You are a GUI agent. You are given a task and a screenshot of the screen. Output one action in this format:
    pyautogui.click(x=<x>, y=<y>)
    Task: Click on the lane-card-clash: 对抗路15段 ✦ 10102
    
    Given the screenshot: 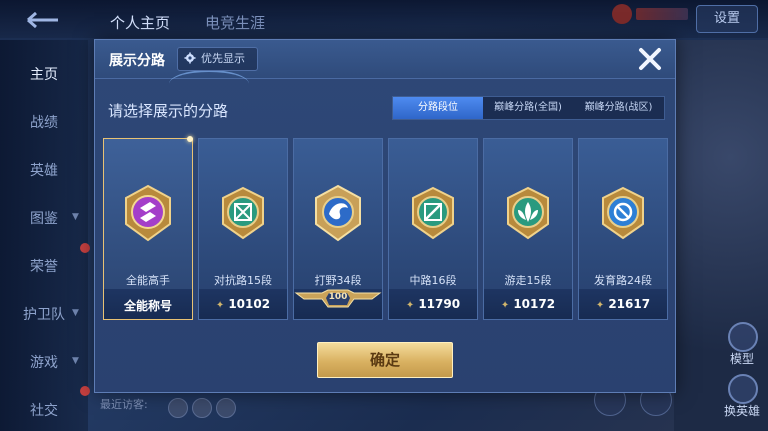 What is the action you would take?
    pyautogui.click(x=243, y=229)
    